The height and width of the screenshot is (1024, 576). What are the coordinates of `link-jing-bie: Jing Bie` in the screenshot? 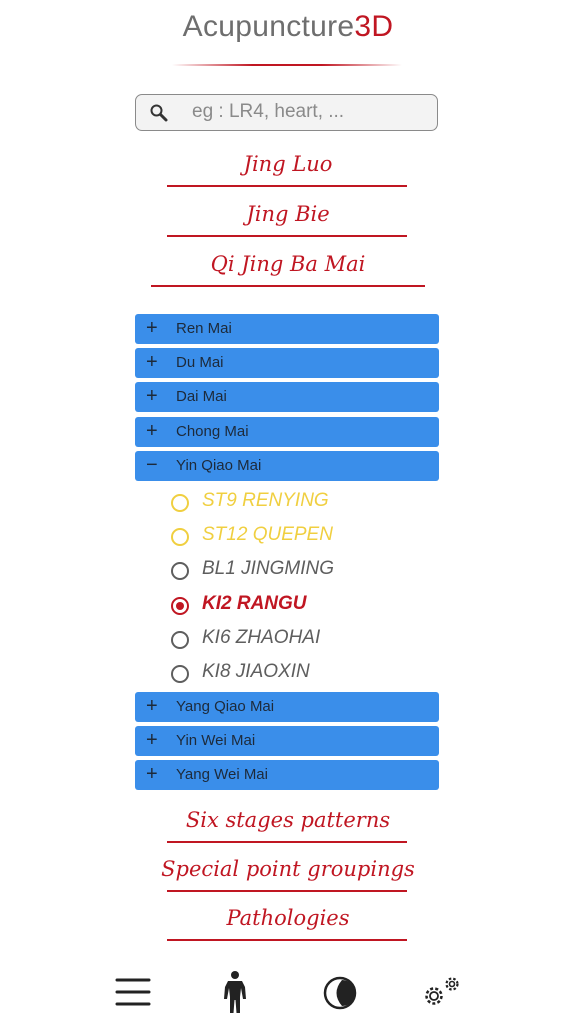 It's located at (288, 214).